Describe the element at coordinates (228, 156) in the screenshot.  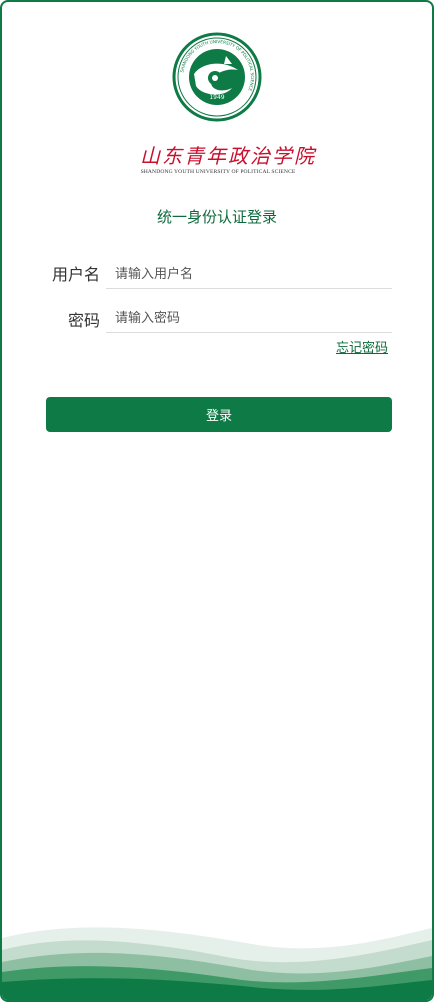
I see `school-name-cn: 山东青年政治学院` at that location.